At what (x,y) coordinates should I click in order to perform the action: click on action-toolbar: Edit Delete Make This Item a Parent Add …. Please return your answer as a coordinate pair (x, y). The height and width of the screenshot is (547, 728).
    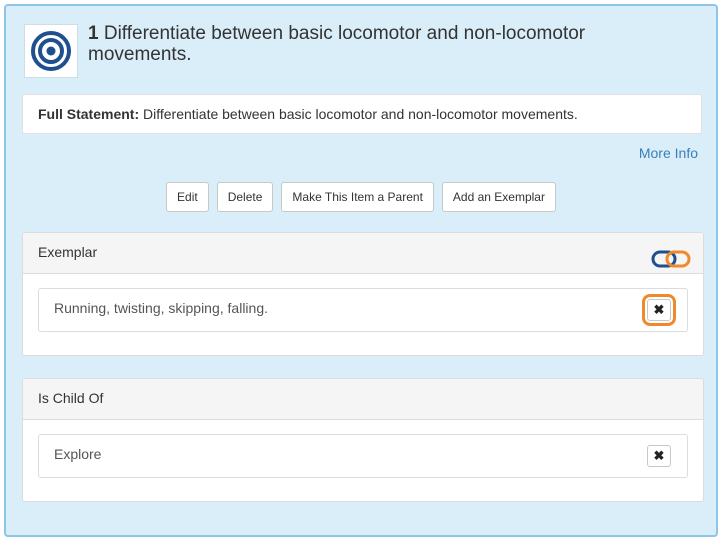
    Looking at the image, I should click on (361, 197).